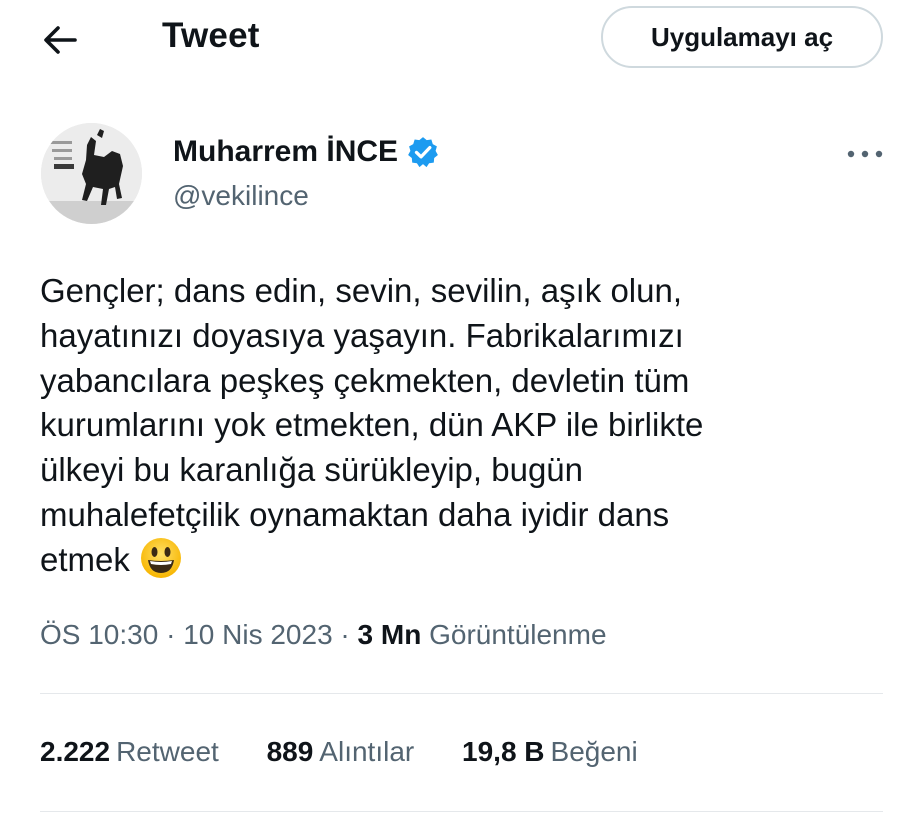  Describe the element at coordinates (460, 40) in the screenshot. I see `top-bar: Tweet Uygulamayı aç` at that location.